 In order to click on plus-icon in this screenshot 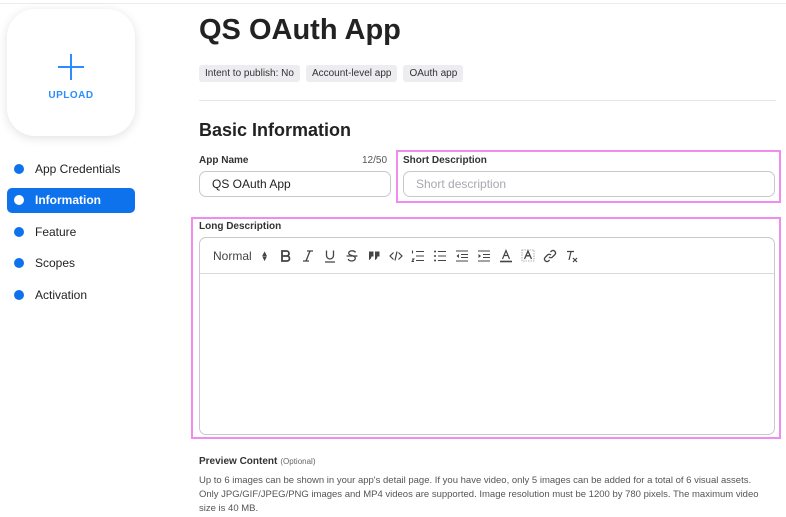, I will do `click(71, 67)`.